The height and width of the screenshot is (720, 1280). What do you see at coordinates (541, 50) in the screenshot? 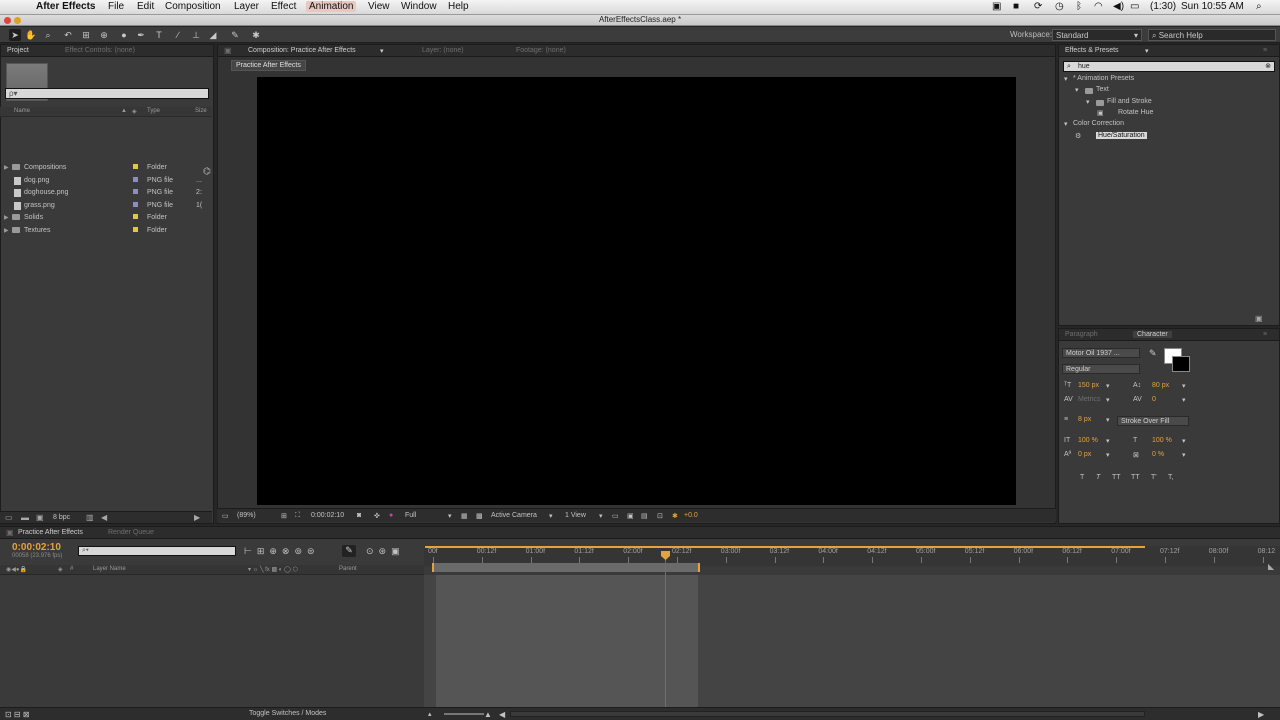
I see `tab-footage: Footage: (none)` at bounding box center [541, 50].